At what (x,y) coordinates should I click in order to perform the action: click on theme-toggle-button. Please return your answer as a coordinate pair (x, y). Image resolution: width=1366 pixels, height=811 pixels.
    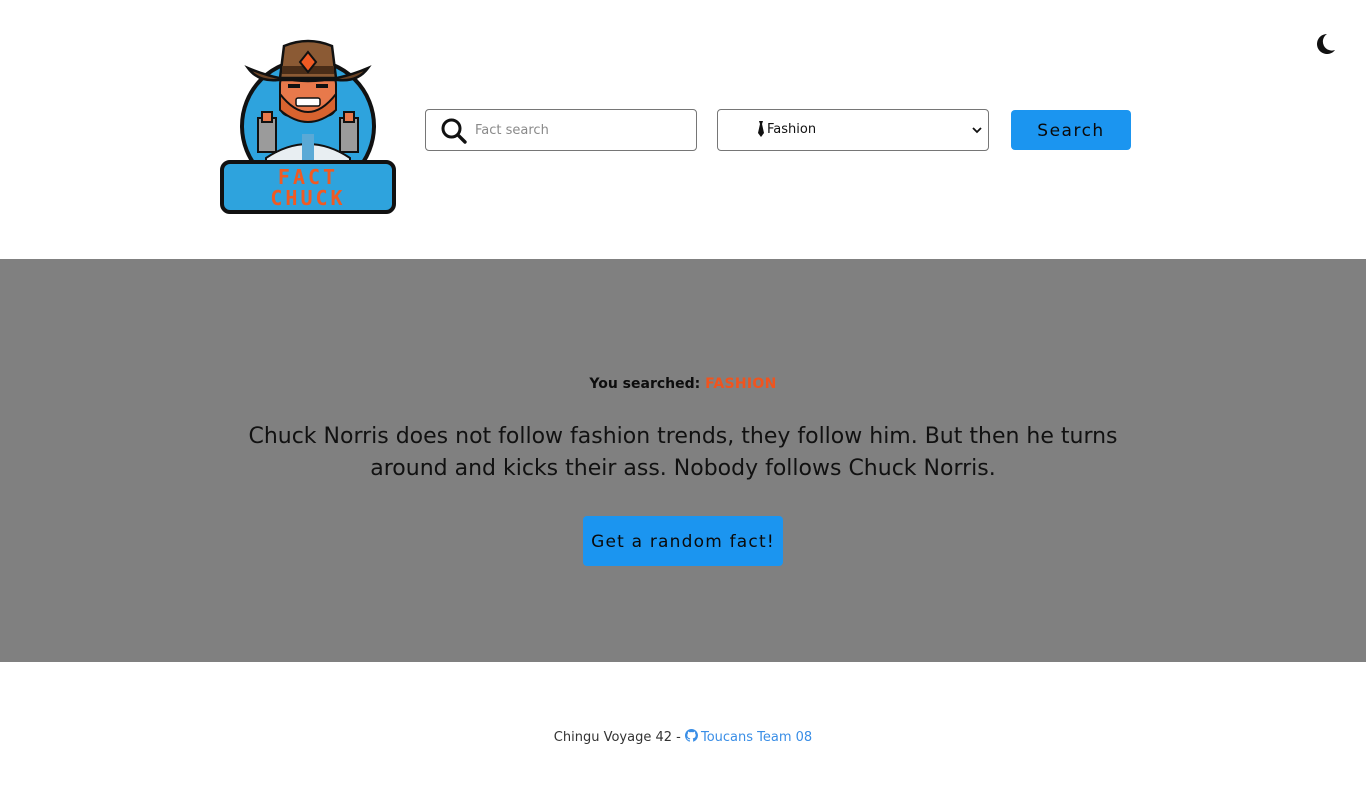
    Looking at the image, I should click on (1325, 44).